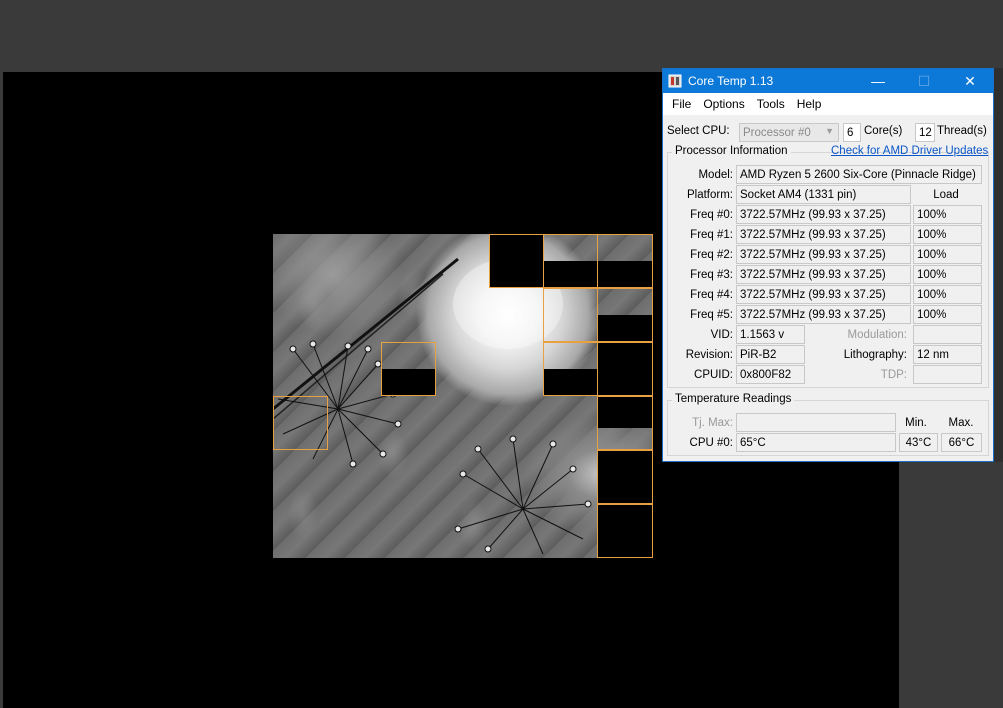 This screenshot has width=1003, height=708. What do you see at coordinates (909, 151) in the screenshot?
I see `amd-driver-updates-link: Check for AMD Driver Updates` at bounding box center [909, 151].